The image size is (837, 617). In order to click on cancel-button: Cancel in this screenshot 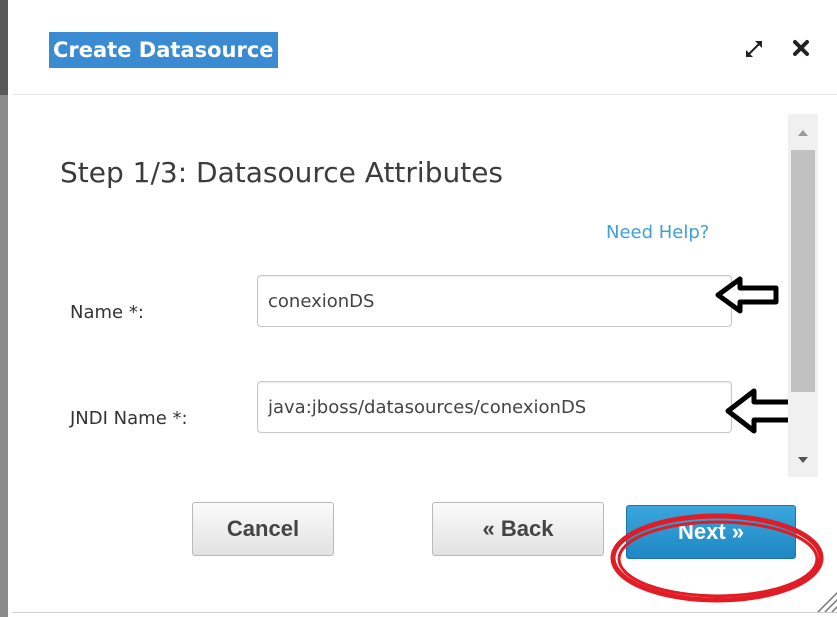, I will do `click(263, 529)`.